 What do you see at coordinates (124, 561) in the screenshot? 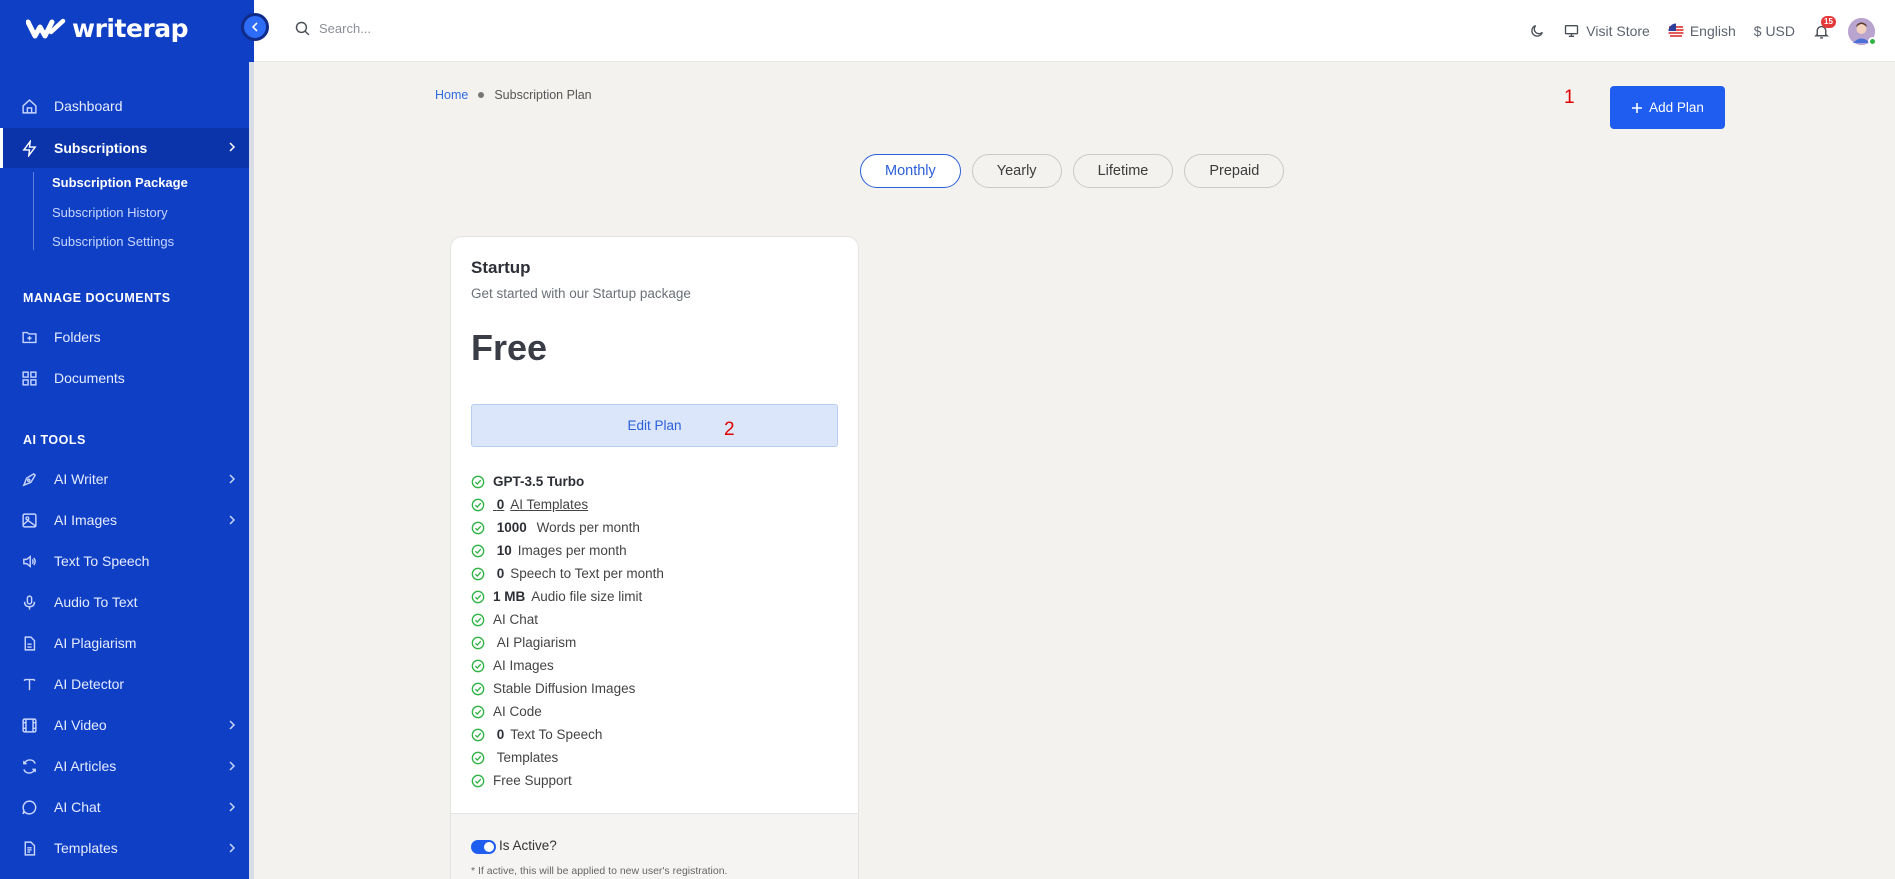
I see `sidebar-item-text-to-speech: Text To Speech` at bounding box center [124, 561].